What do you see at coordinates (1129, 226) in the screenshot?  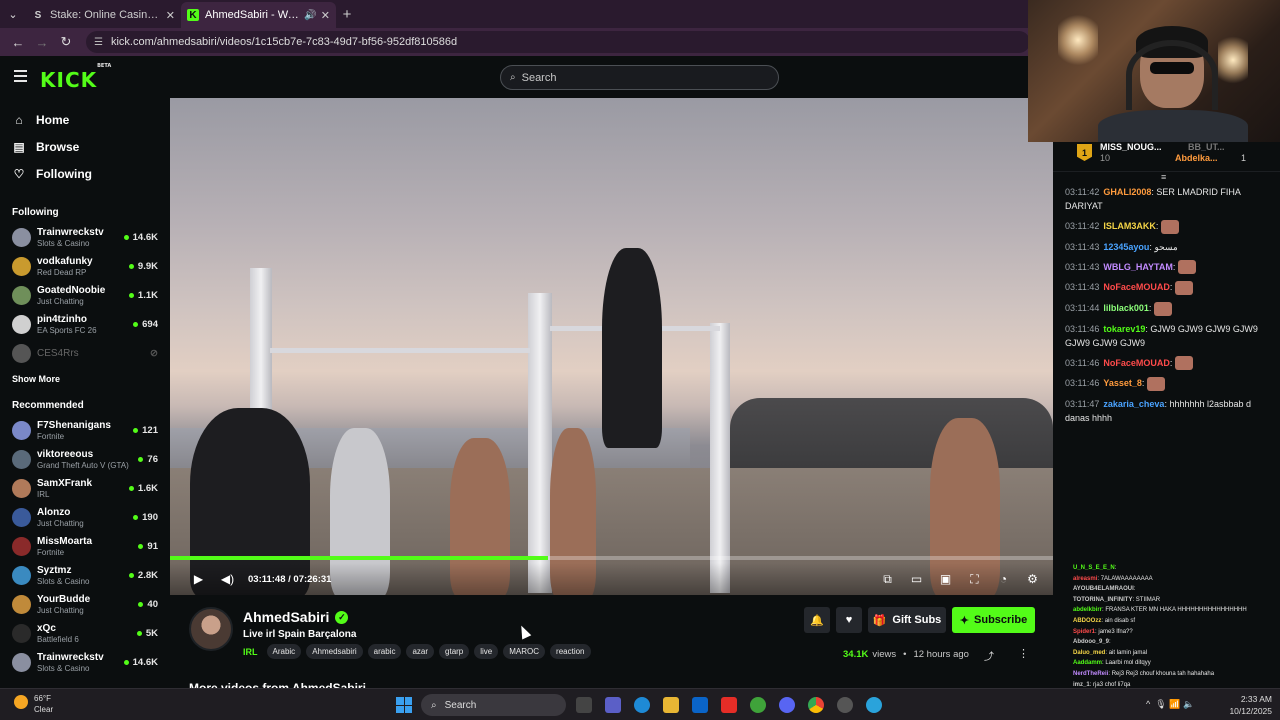 I see `message-username: ISLAM3AKK` at bounding box center [1129, 226].